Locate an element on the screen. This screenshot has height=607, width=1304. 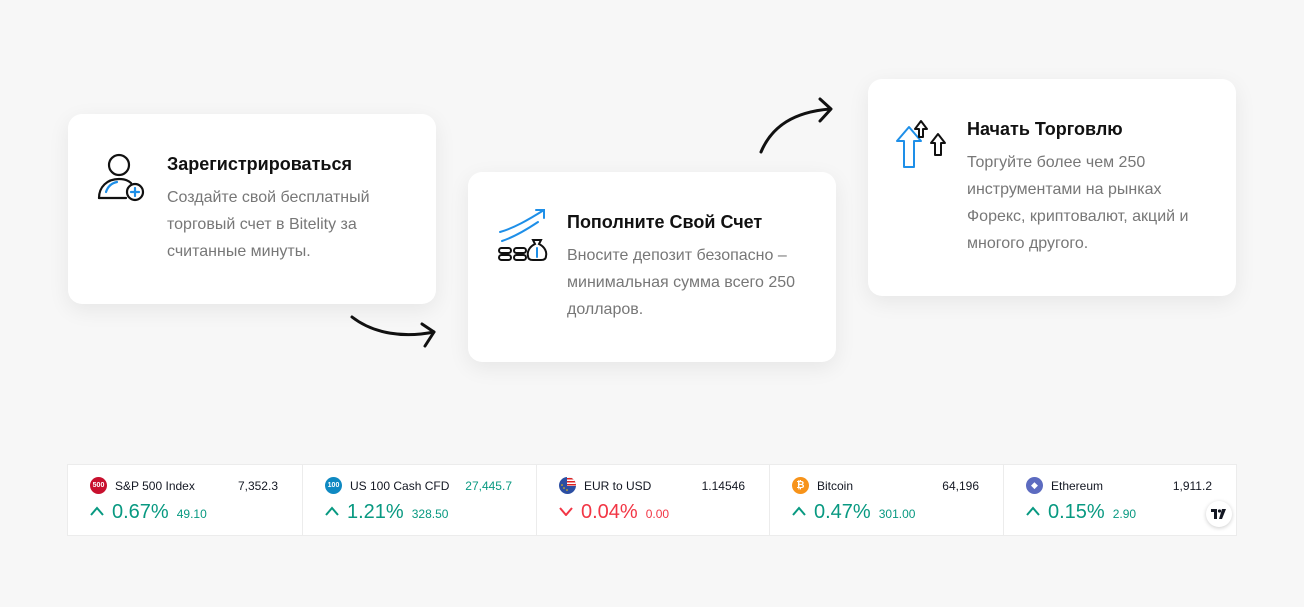
ticker-change-percent: 0.47% is located at coordinates (842, 512).